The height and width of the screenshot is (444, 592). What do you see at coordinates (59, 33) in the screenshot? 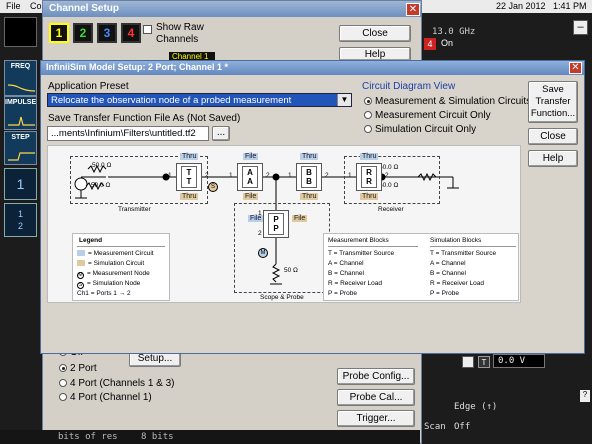
I see `channel-1-toggle: 1` at bounding box center [59, 33].